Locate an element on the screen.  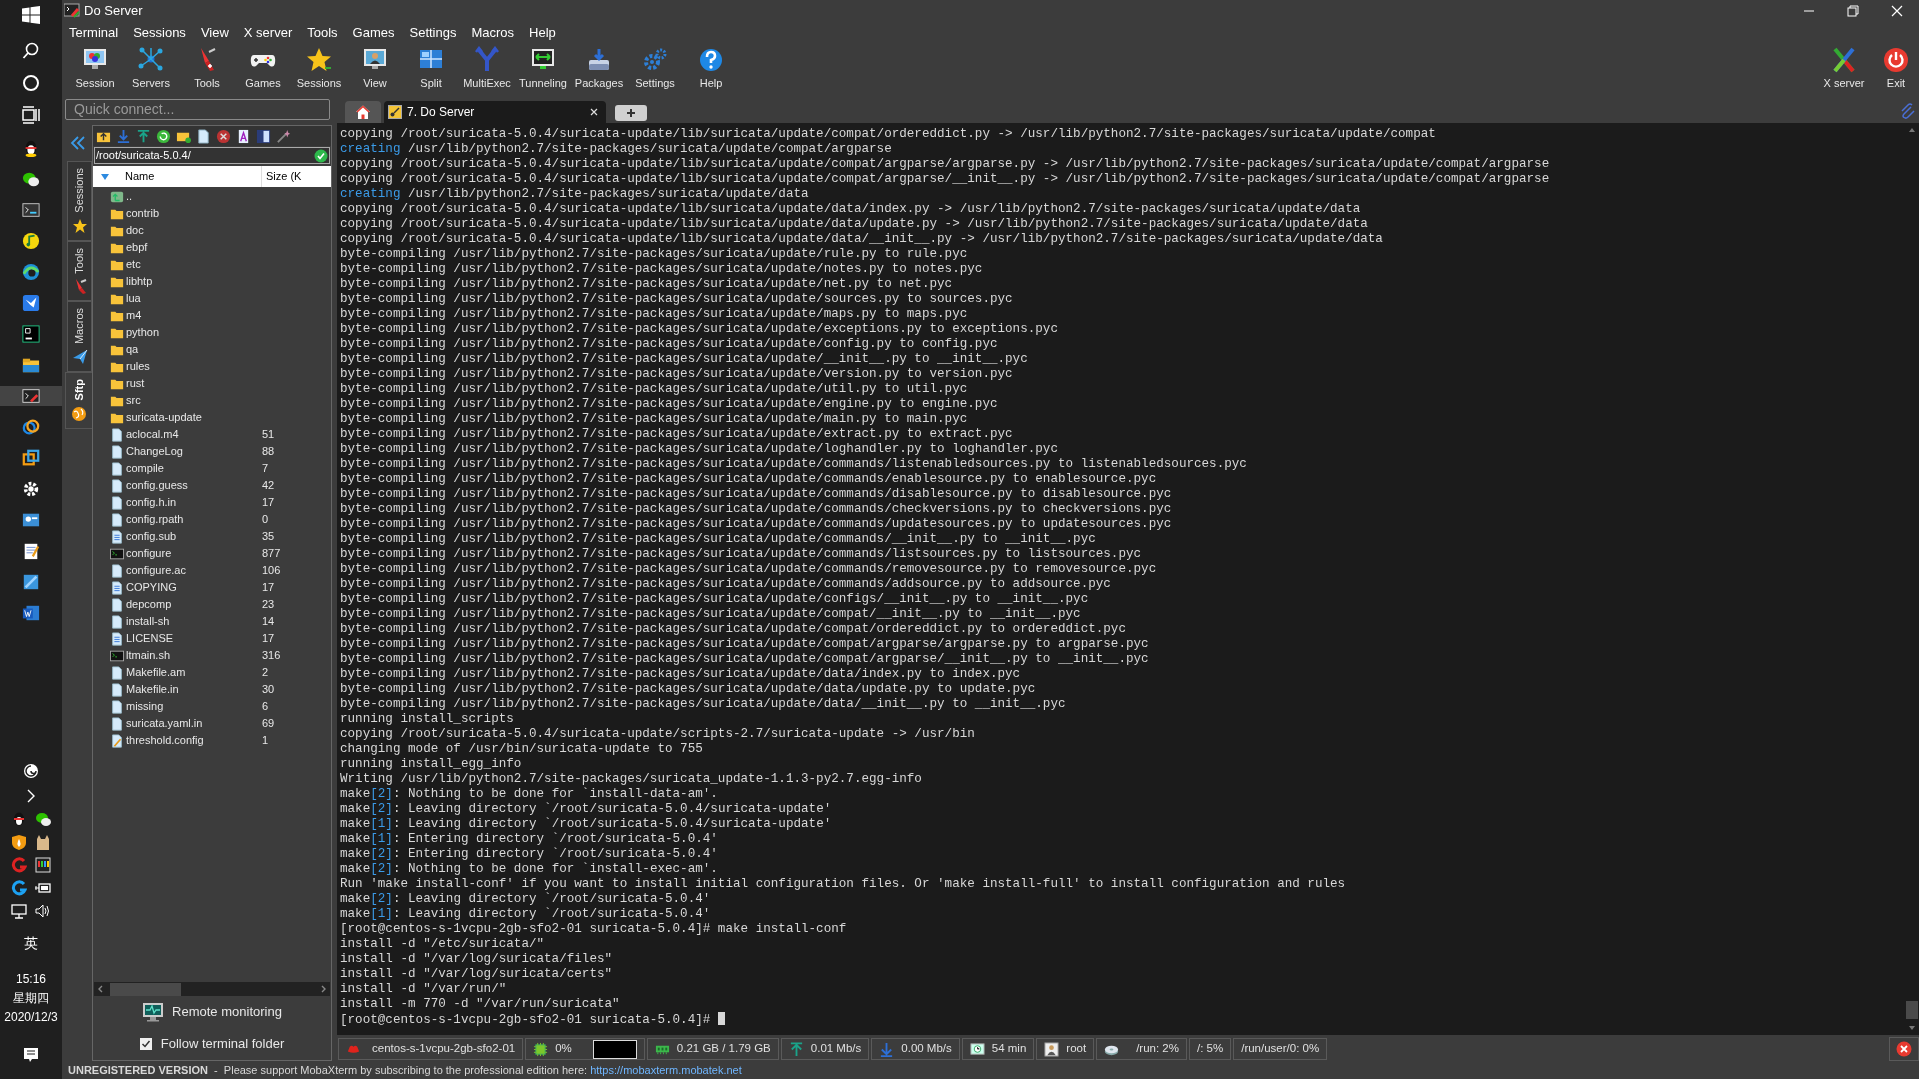
toolbar-button: Sessions is located at coordinates (319, 69).